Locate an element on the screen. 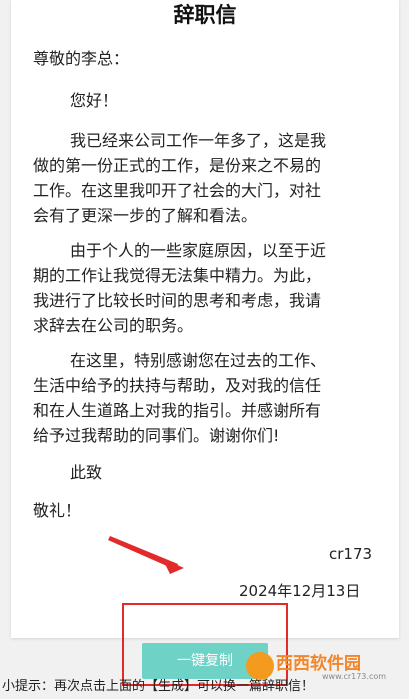  watermark: 西西软件园 www.cr173.com is located at coordinates (326, 666).